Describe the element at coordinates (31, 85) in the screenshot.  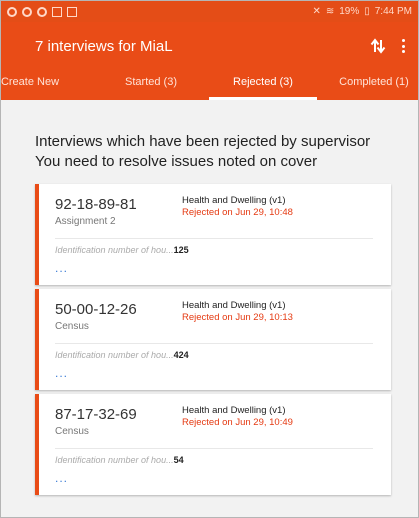
I see `tab-create-new: Create New` at that location.